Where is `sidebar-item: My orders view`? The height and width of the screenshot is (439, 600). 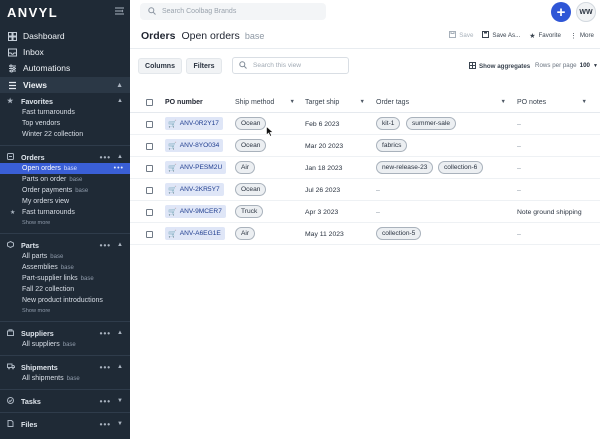
sidebar-item: My orders view is located at coordinates (65, 201).